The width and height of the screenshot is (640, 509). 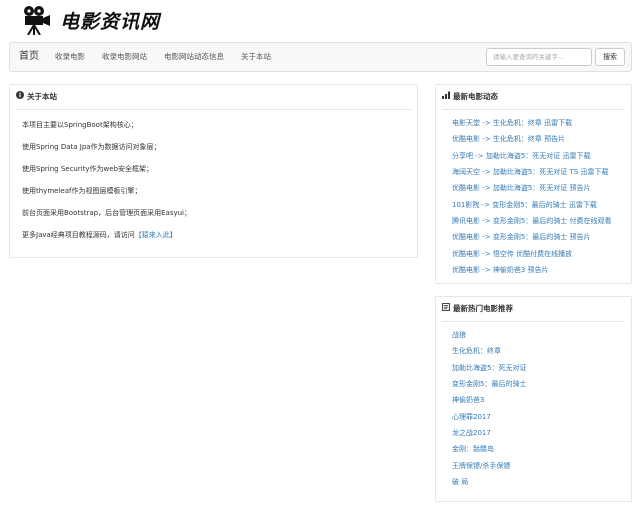 What do you see at coordinates (156, 235) in the screenshot?
I see `yuanlairuci-link: 【猿来入此】` at bounding box center [156, 235].